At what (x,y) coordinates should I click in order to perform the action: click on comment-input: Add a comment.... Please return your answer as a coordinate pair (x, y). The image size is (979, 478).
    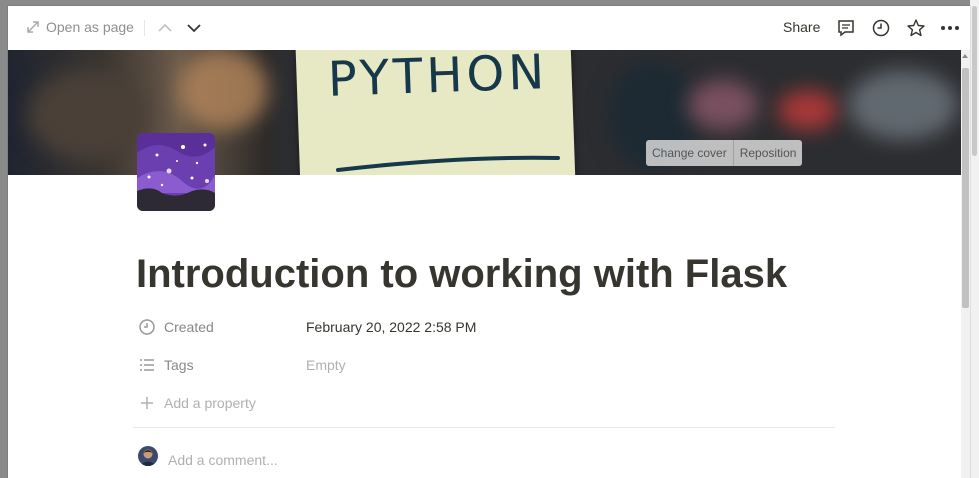
    Looking at the image, I should click on (223, 460).